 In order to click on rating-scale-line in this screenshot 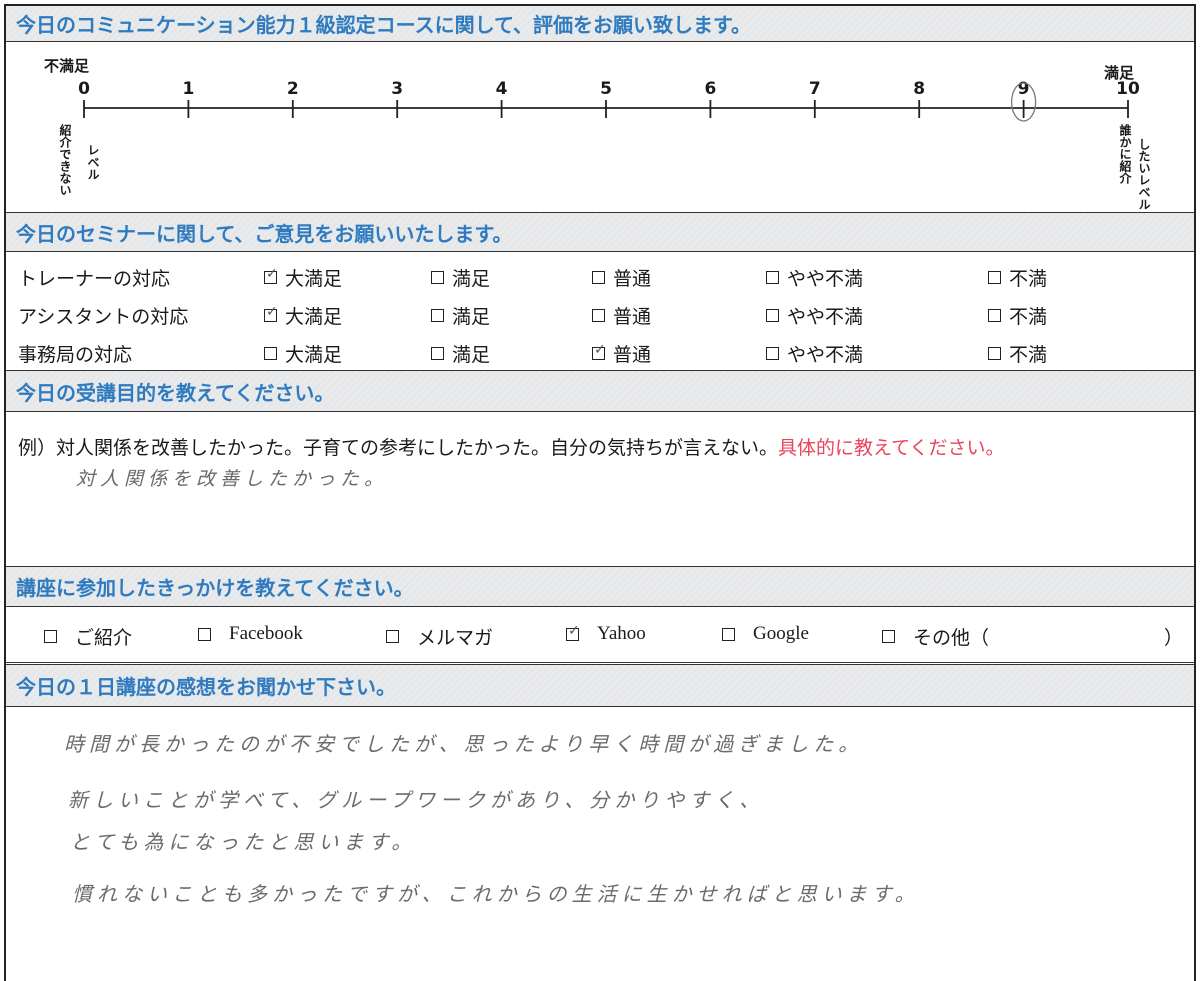, I will do `click(606, 102)`.